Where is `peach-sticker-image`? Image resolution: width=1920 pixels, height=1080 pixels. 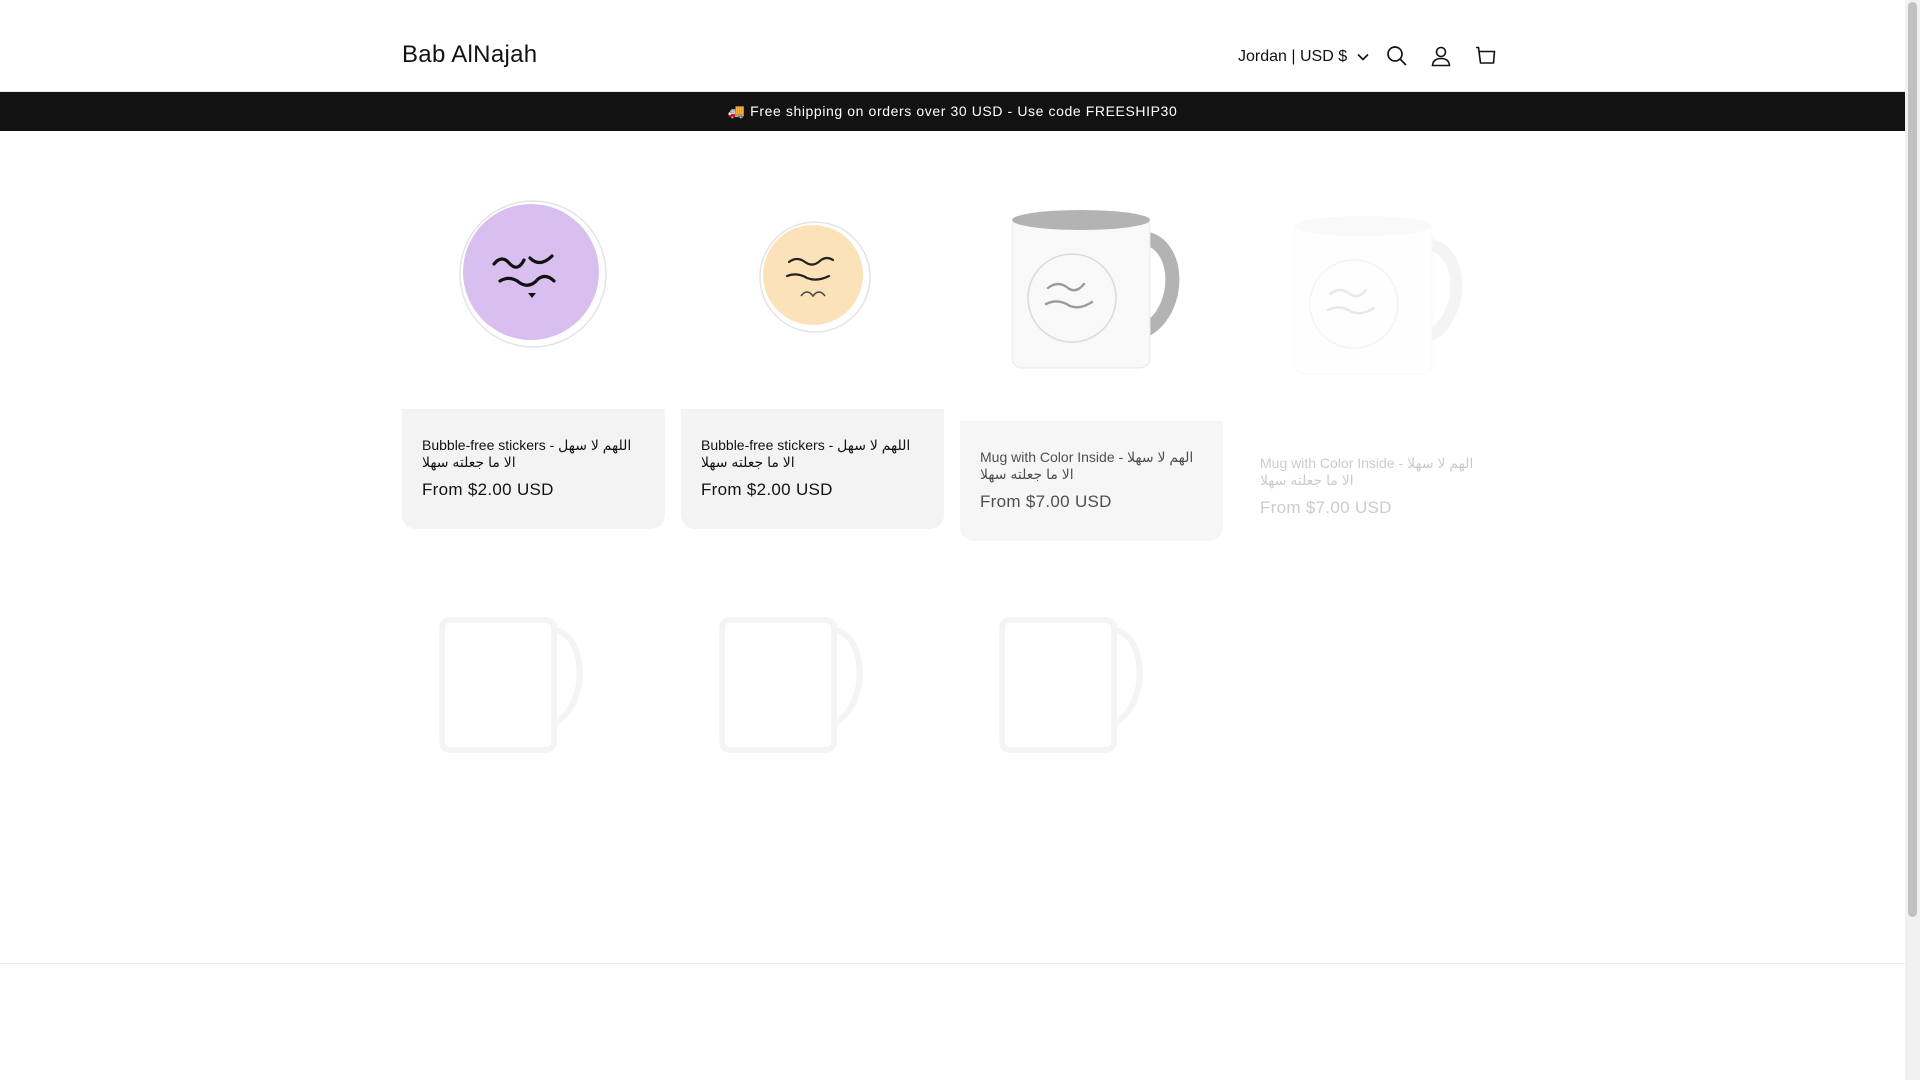 peach-sticker-image is located at coordinates (815, 277).